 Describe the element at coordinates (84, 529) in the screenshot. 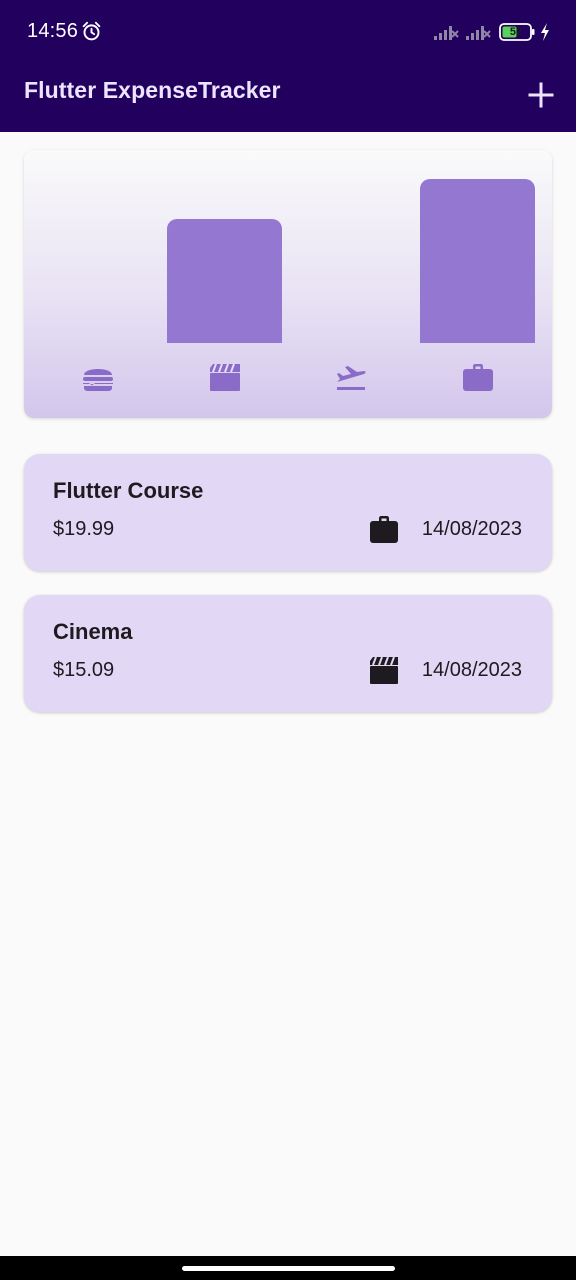

I see `expense-amount: $19.99` at that location.